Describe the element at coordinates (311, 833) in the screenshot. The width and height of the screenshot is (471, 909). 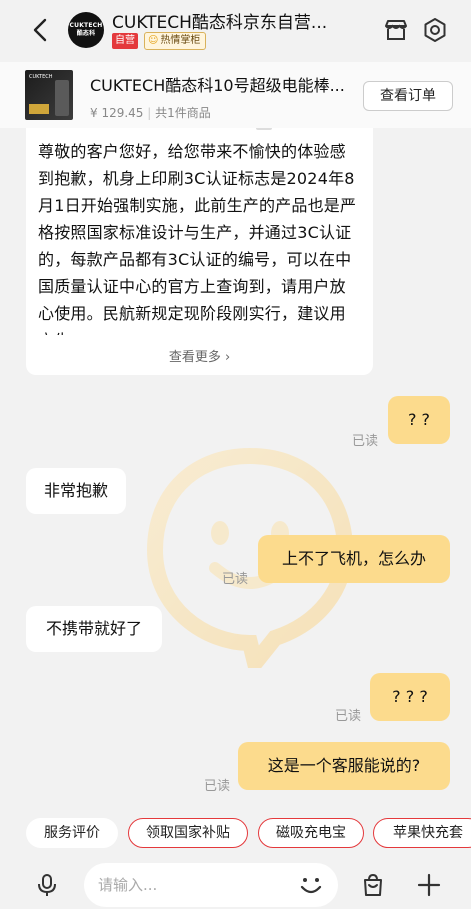
I see `quick-reply-magnetic-powerbank: 磁吸充电宝` at that location.